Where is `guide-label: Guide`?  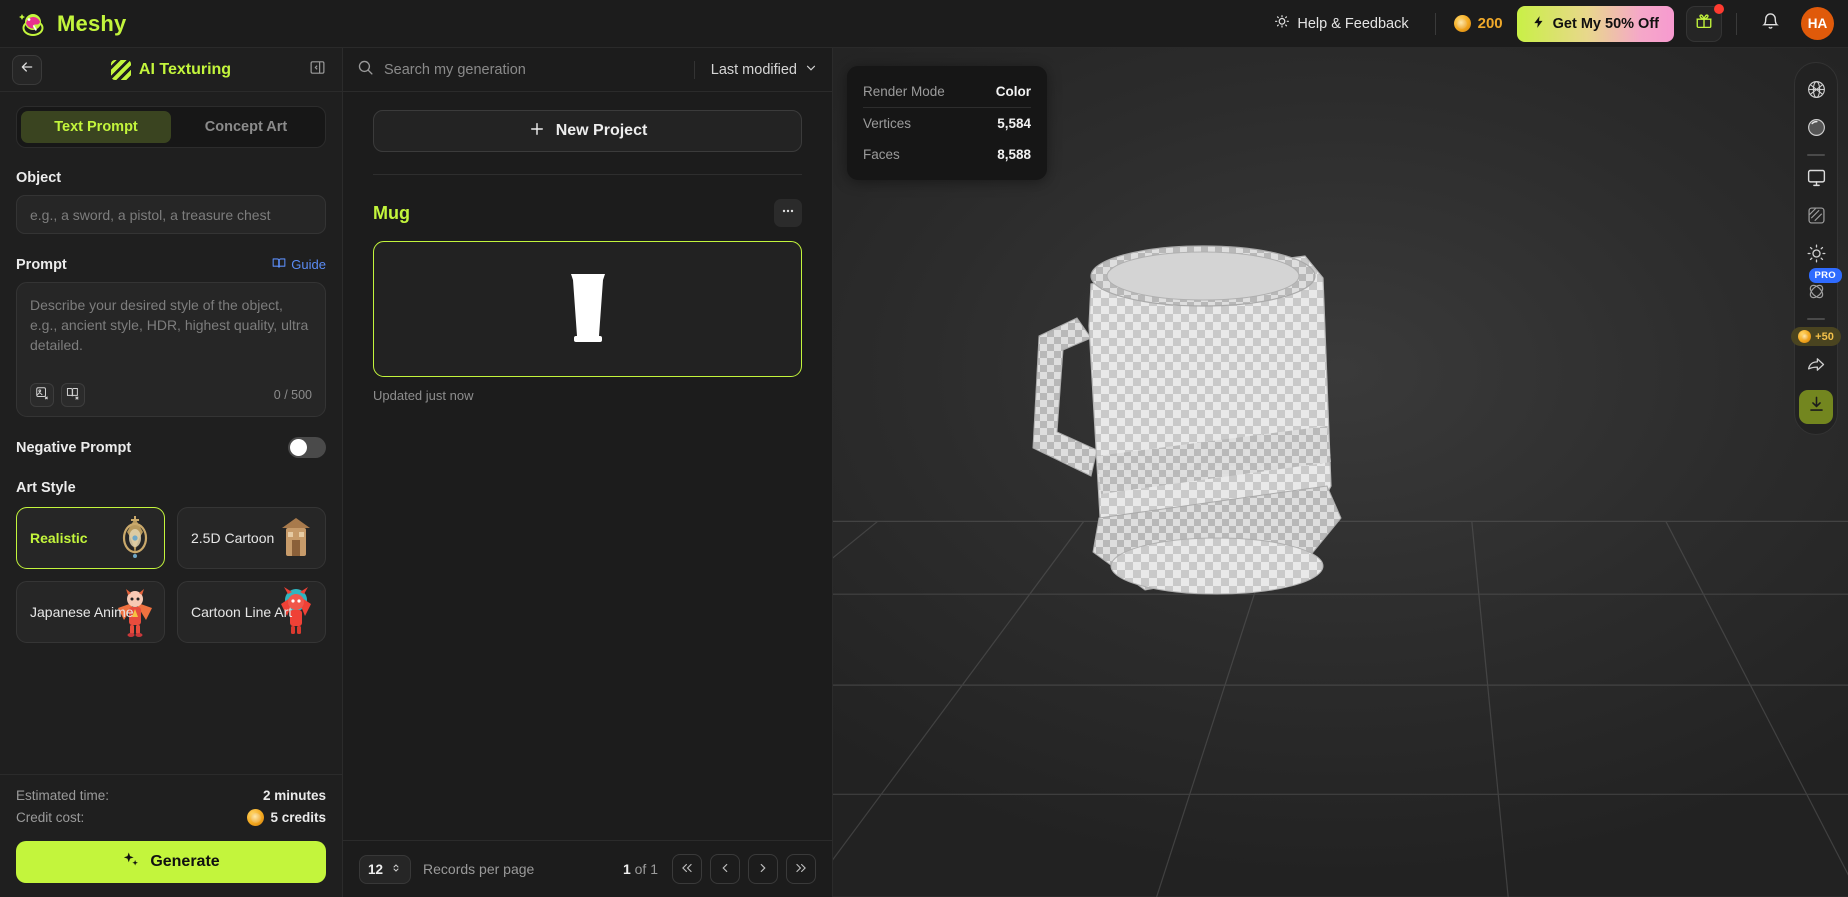 guide-label: Guide is located at coordinates (308, 264).